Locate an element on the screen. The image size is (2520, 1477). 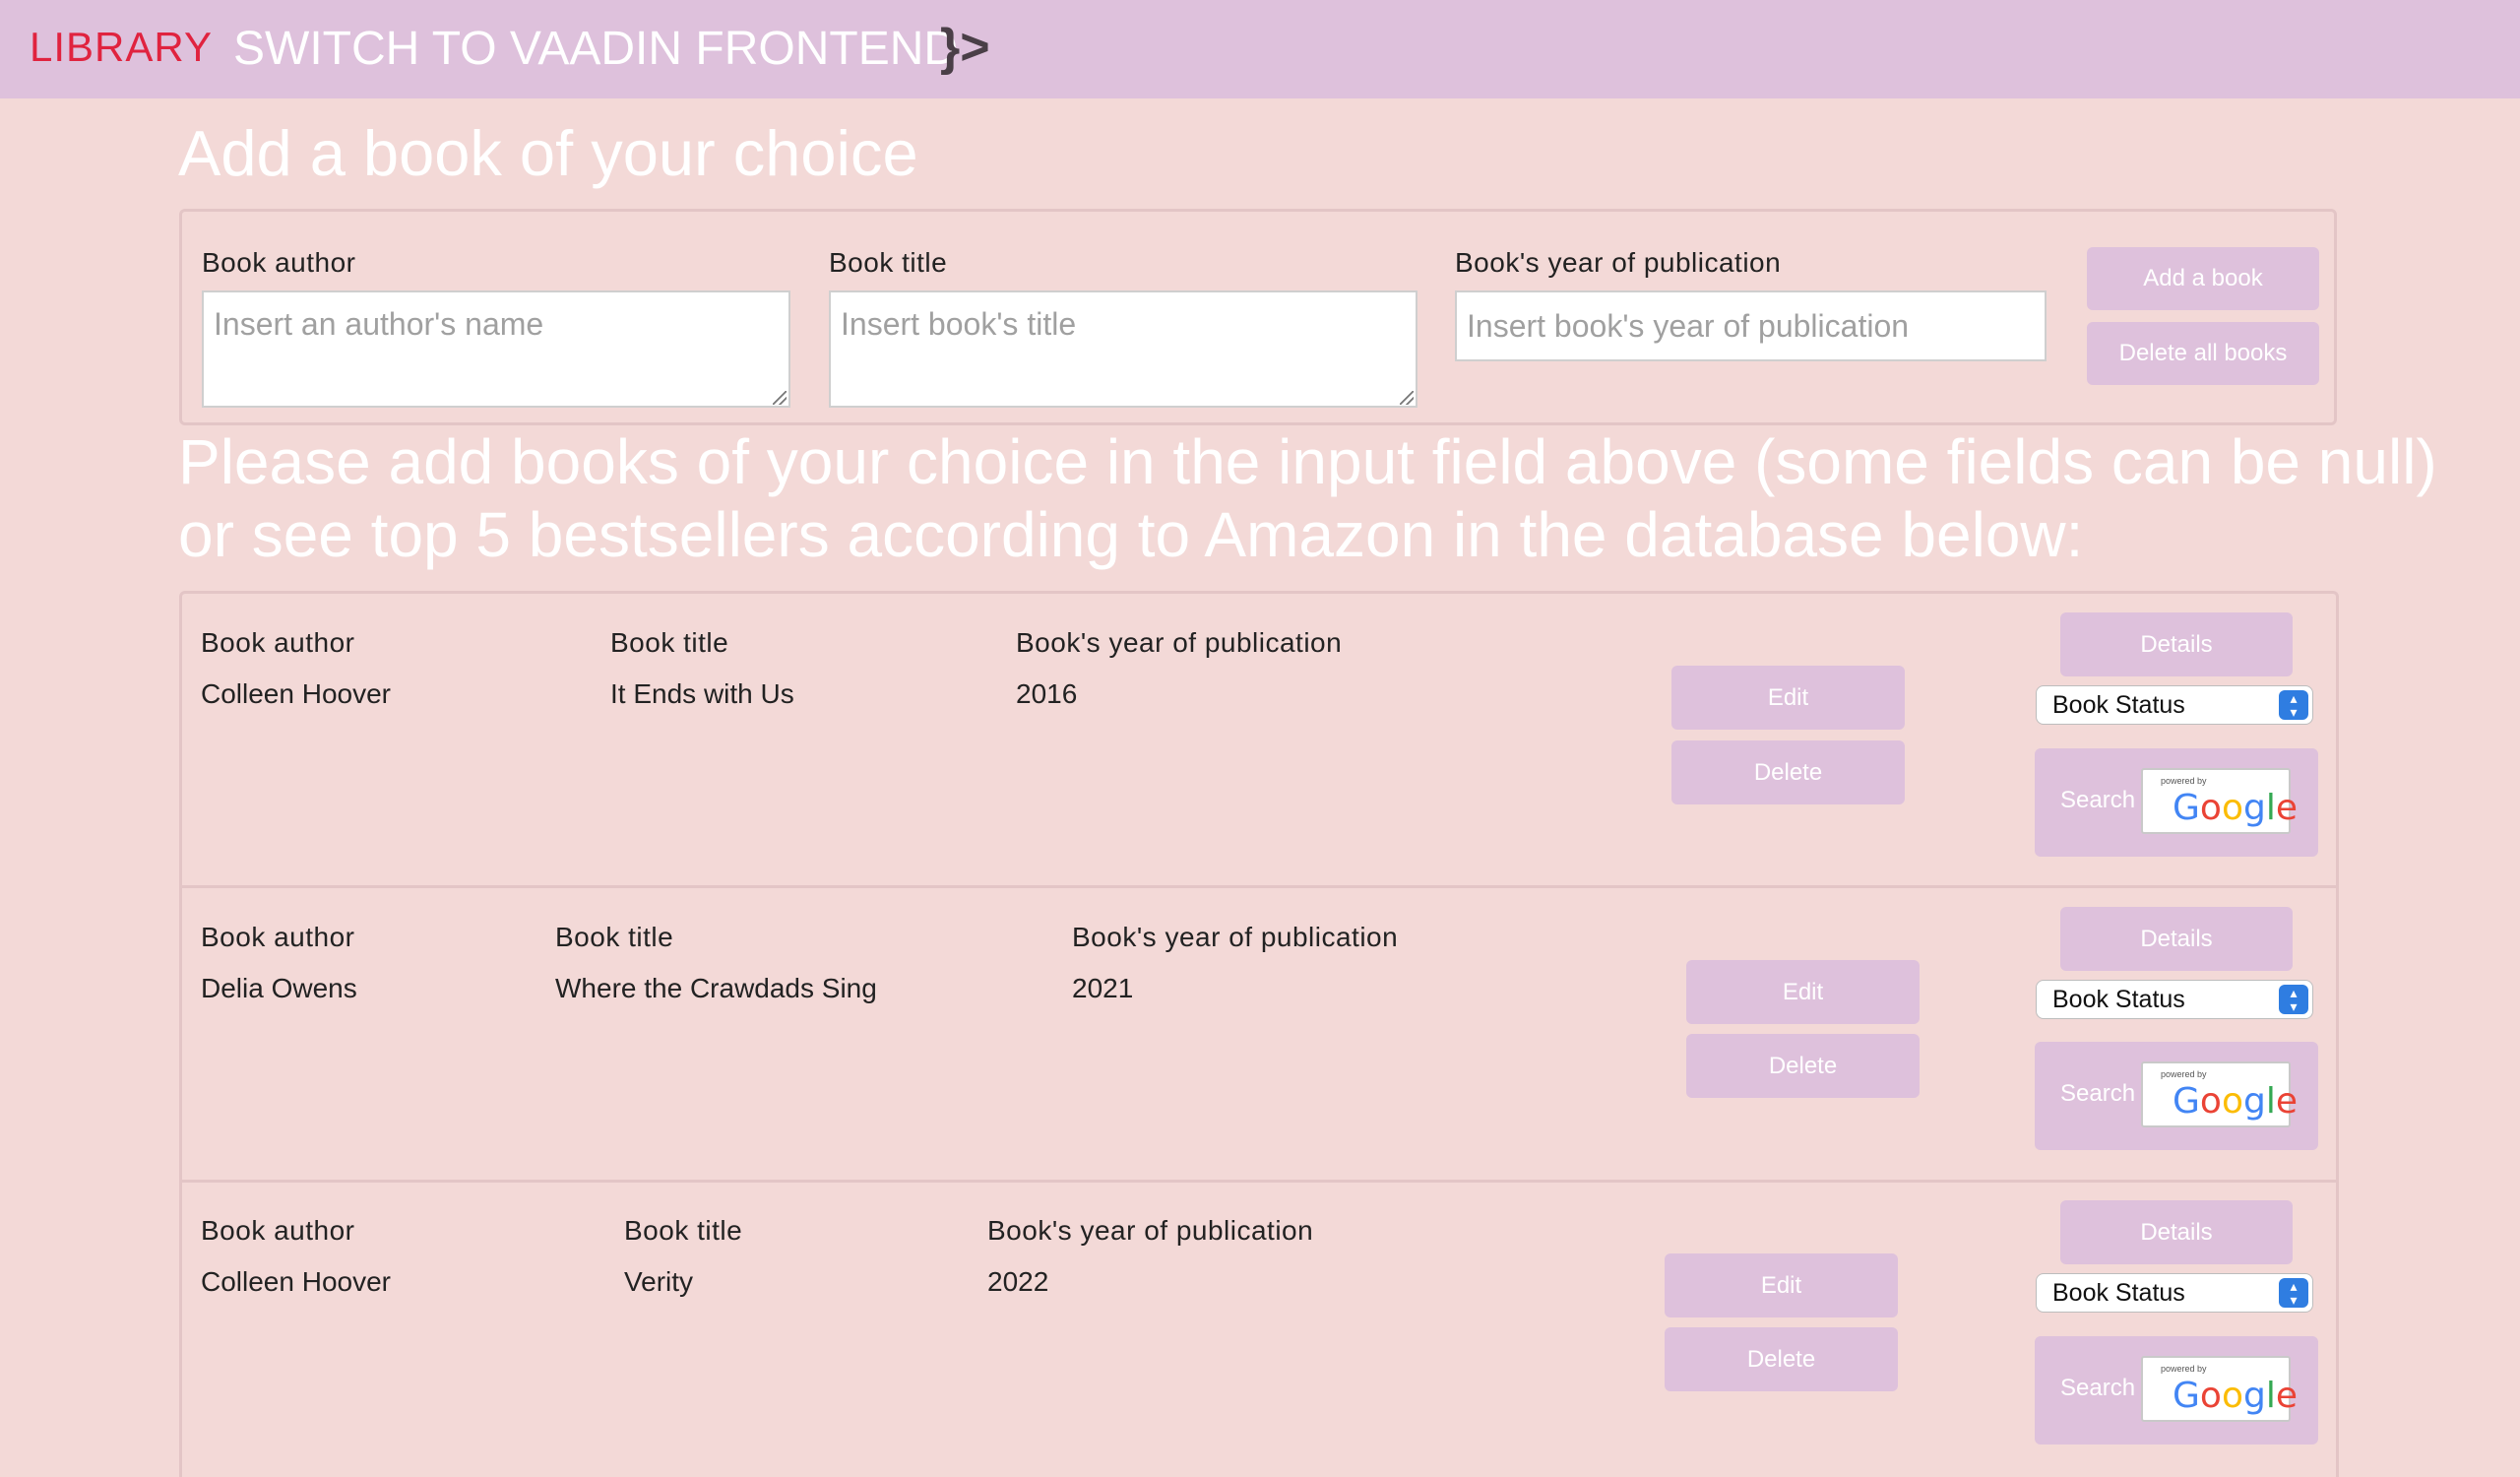
book-year: 2016 is located at coordinates (1047, 693).